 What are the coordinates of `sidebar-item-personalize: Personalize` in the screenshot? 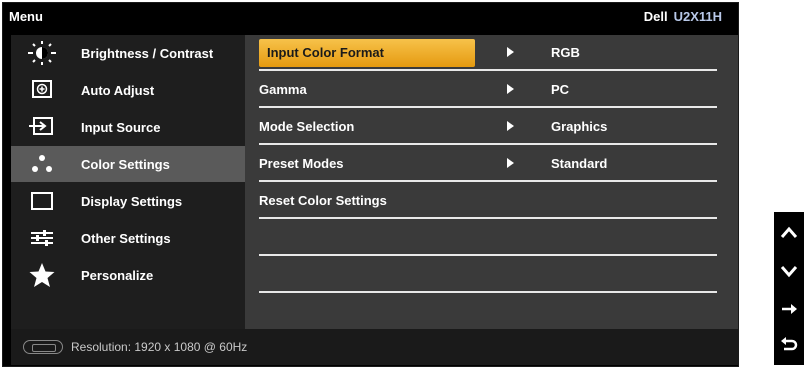 It's located at (128, 275).